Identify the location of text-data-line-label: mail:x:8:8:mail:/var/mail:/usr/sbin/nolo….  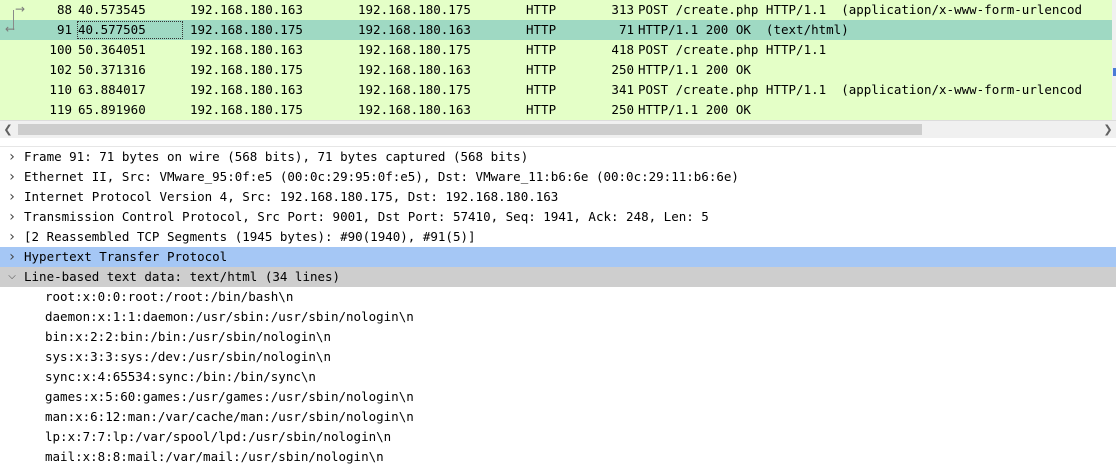
(214, 456).